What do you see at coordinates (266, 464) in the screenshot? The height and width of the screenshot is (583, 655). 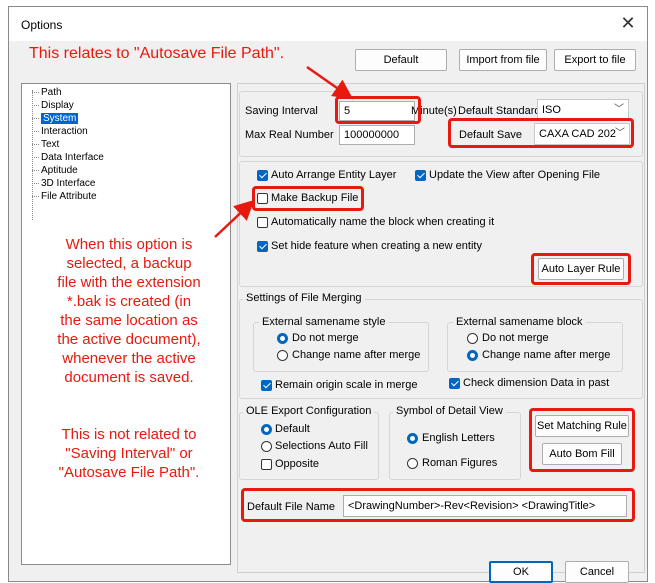 I see `opposite-checkbox` at bounding box center [266, 464].